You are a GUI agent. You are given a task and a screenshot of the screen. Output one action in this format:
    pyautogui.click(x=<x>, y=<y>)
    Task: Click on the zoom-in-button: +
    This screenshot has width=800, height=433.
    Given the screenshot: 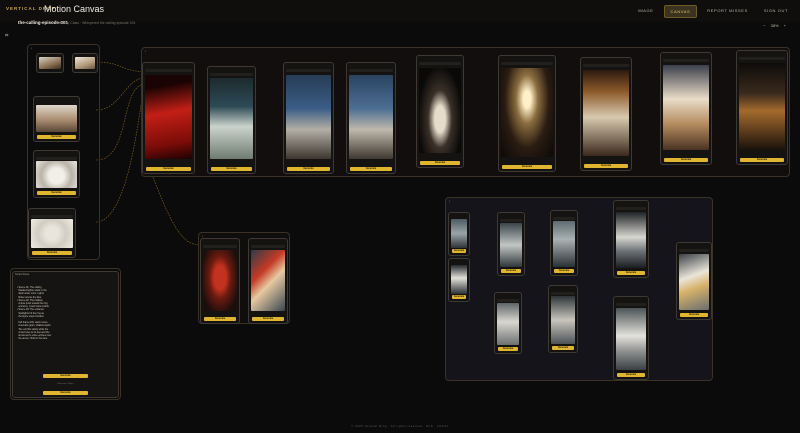 What is the action you would take?
    pyautogui.click(x=785, y=25)
    